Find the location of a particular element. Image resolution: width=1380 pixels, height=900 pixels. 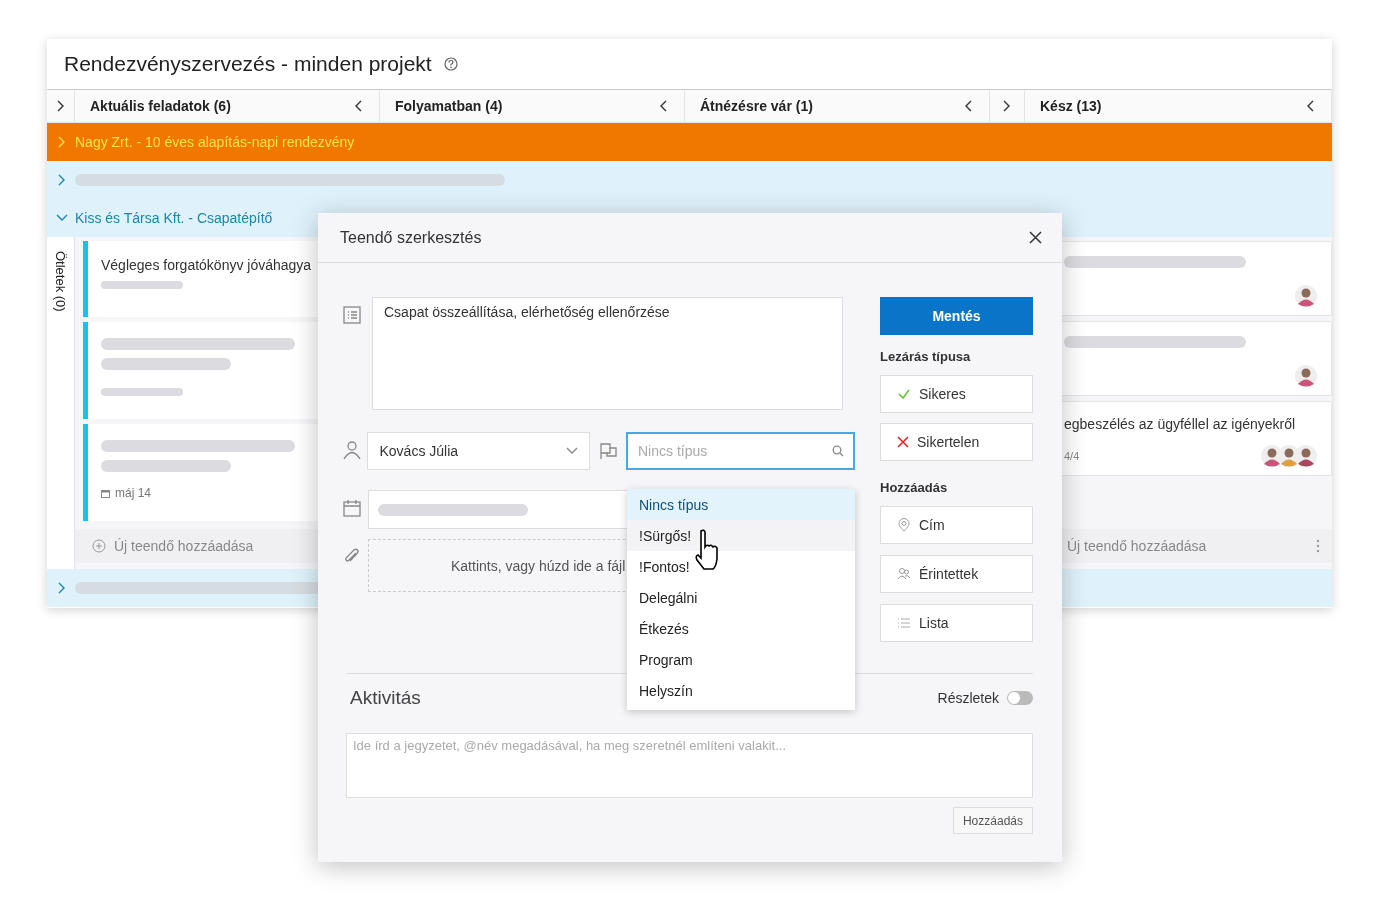

due-date: máj 14 is located at coordinates (133, 493).